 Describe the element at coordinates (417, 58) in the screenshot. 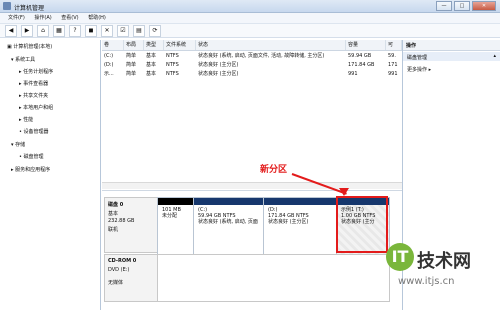

I see `selected-item: 磁盘管理` at that location.